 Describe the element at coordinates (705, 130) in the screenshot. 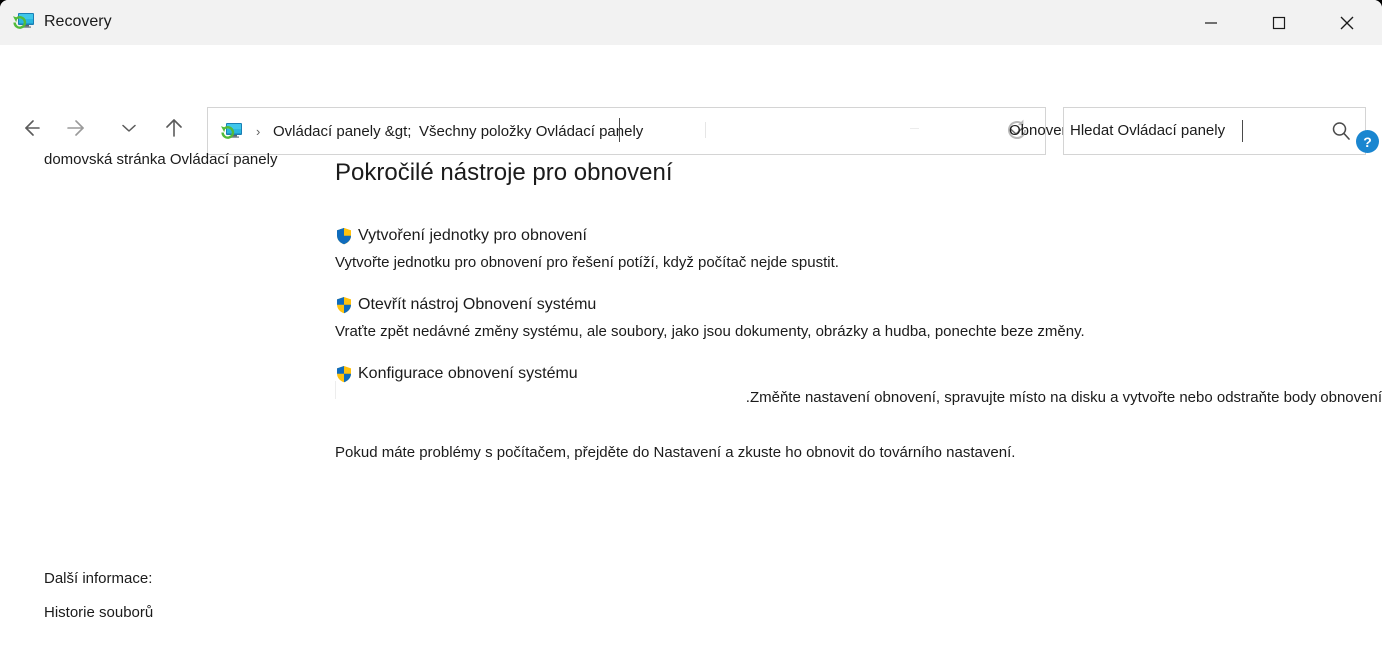

I see `breadcrumb-divider` at that location.